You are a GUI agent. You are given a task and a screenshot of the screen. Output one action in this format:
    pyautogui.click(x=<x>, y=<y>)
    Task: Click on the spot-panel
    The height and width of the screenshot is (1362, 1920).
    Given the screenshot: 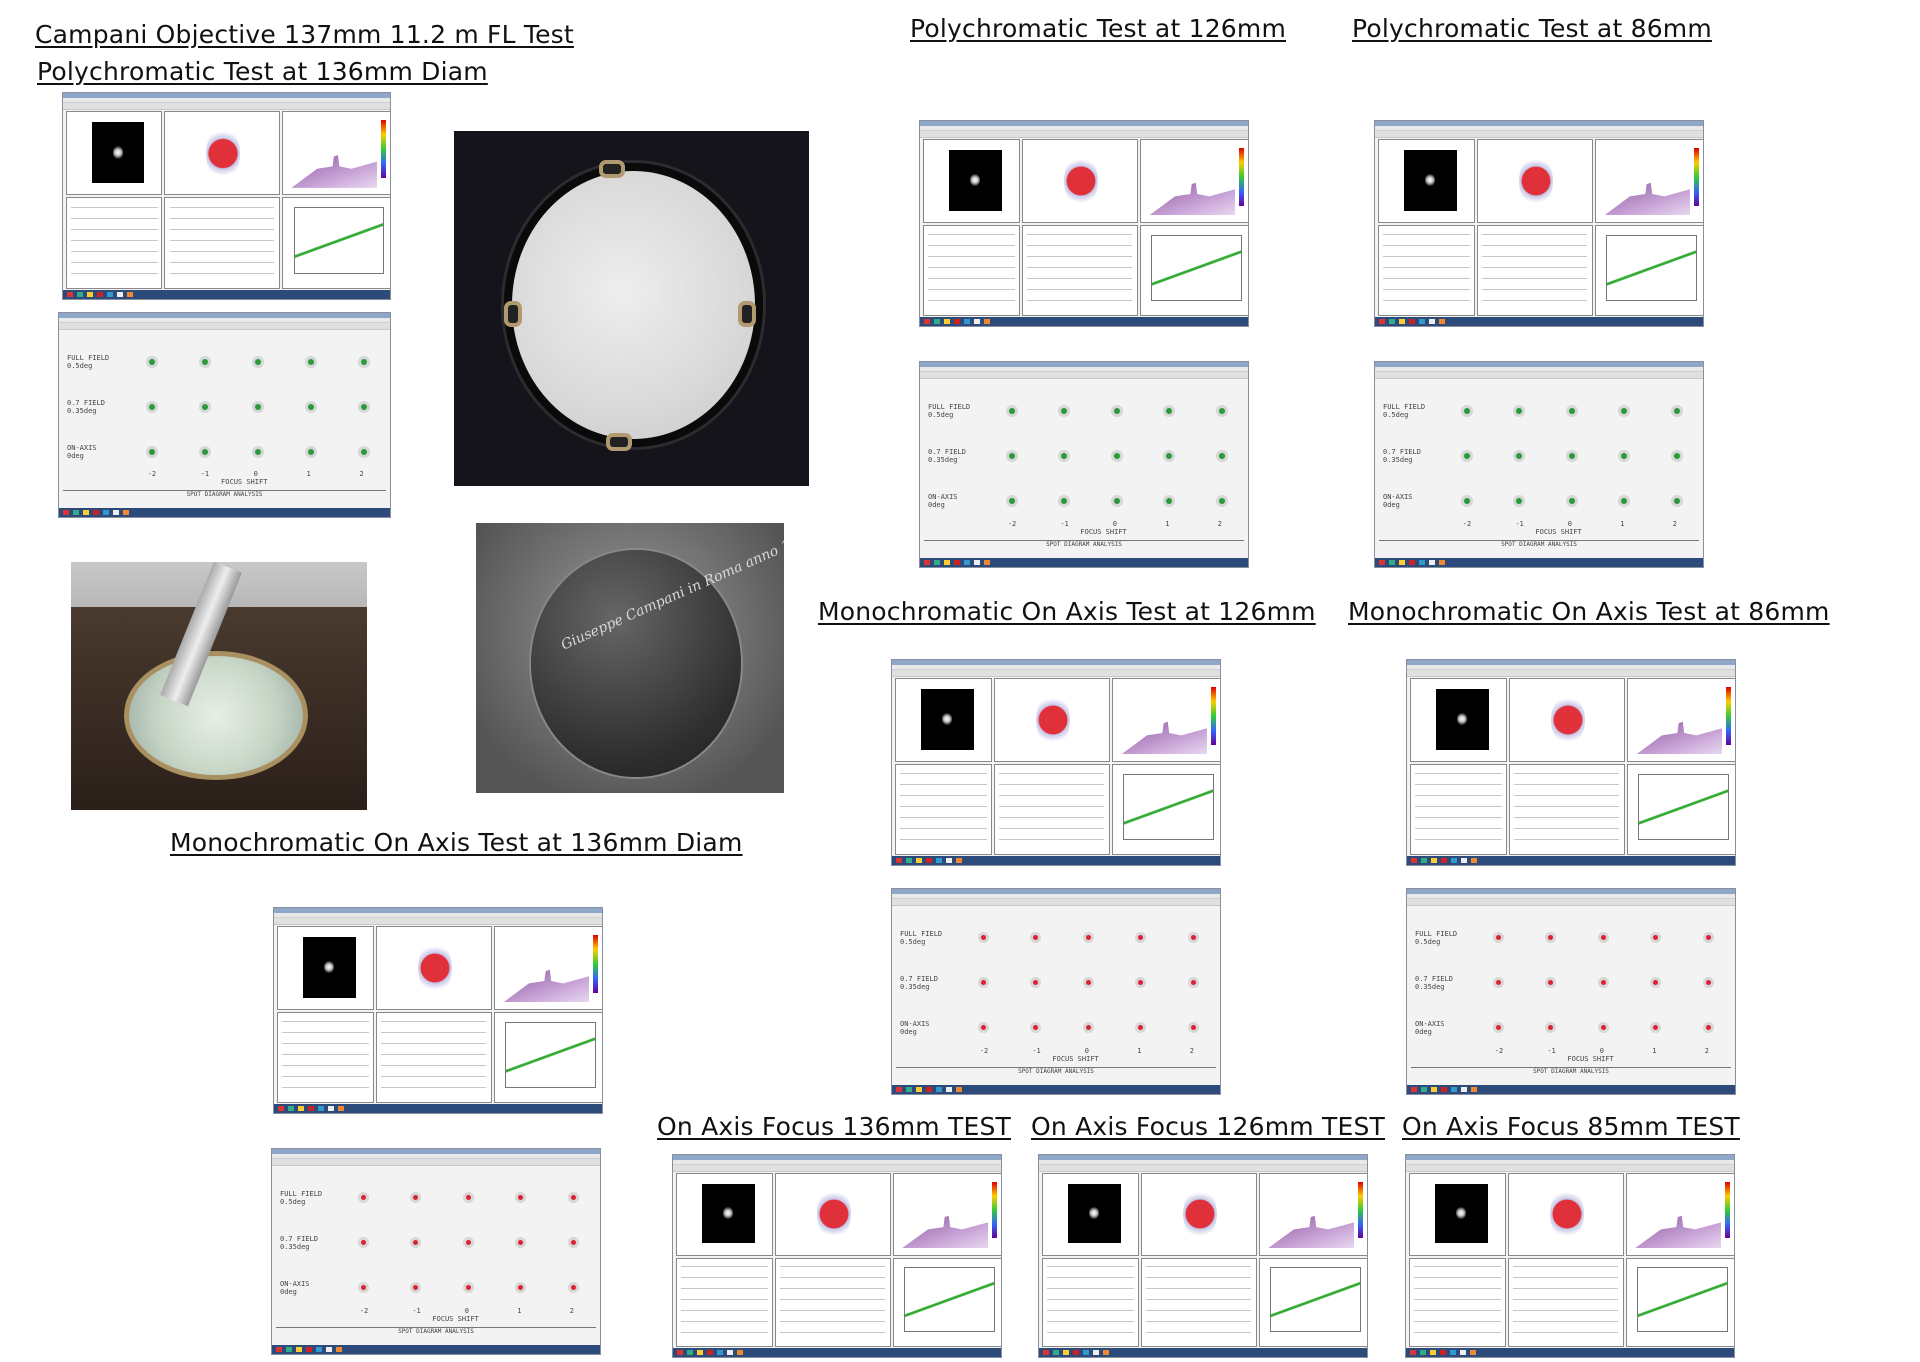 What is the action you would take?
    pyautogui.click(x=1198, y=1214)
    